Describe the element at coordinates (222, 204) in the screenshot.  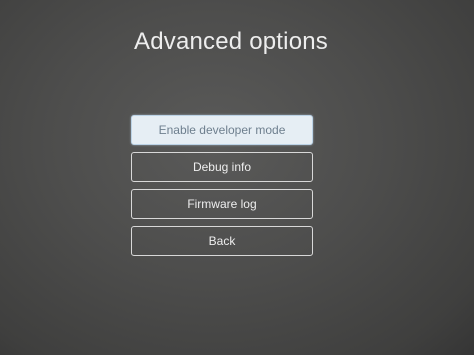
I see `firmware-log-button: Firmware log` at that location.